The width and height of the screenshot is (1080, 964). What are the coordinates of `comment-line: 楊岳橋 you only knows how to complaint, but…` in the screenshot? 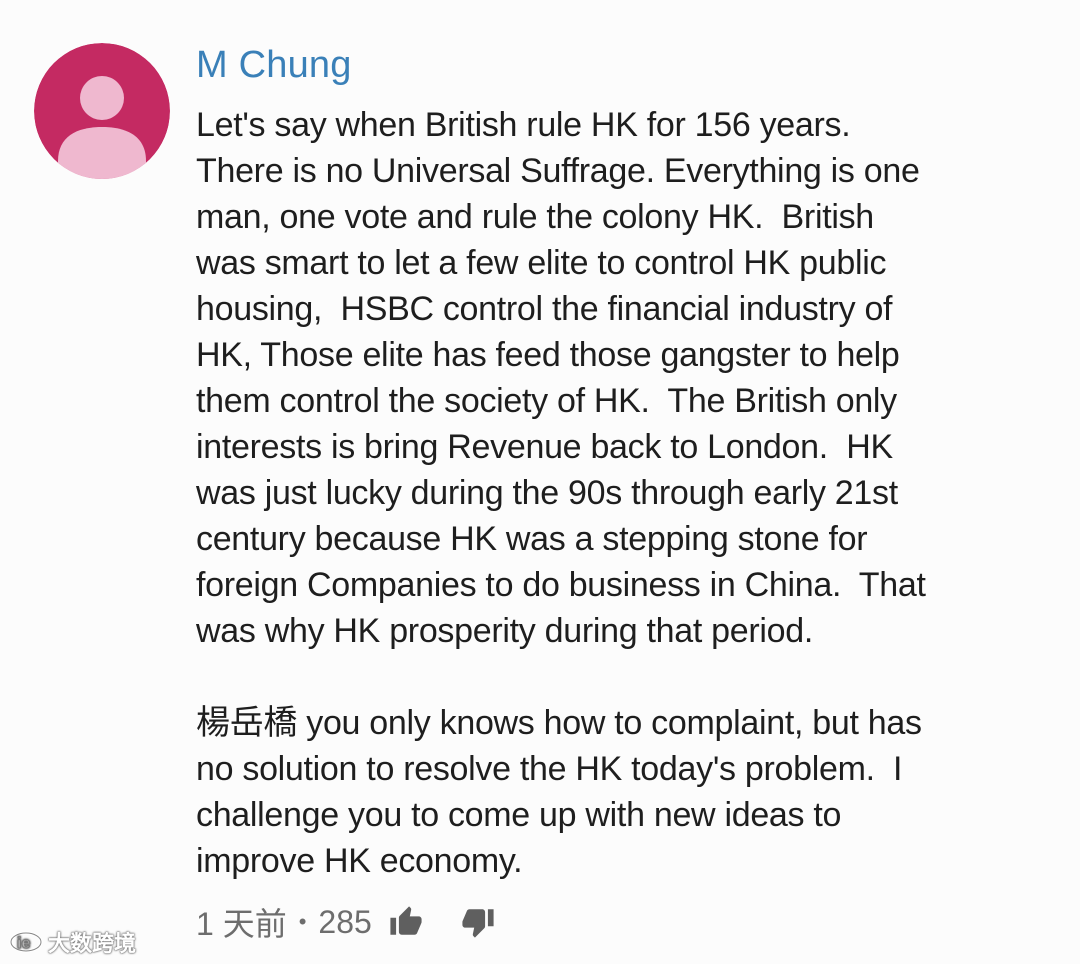 It's located at (559, 723).